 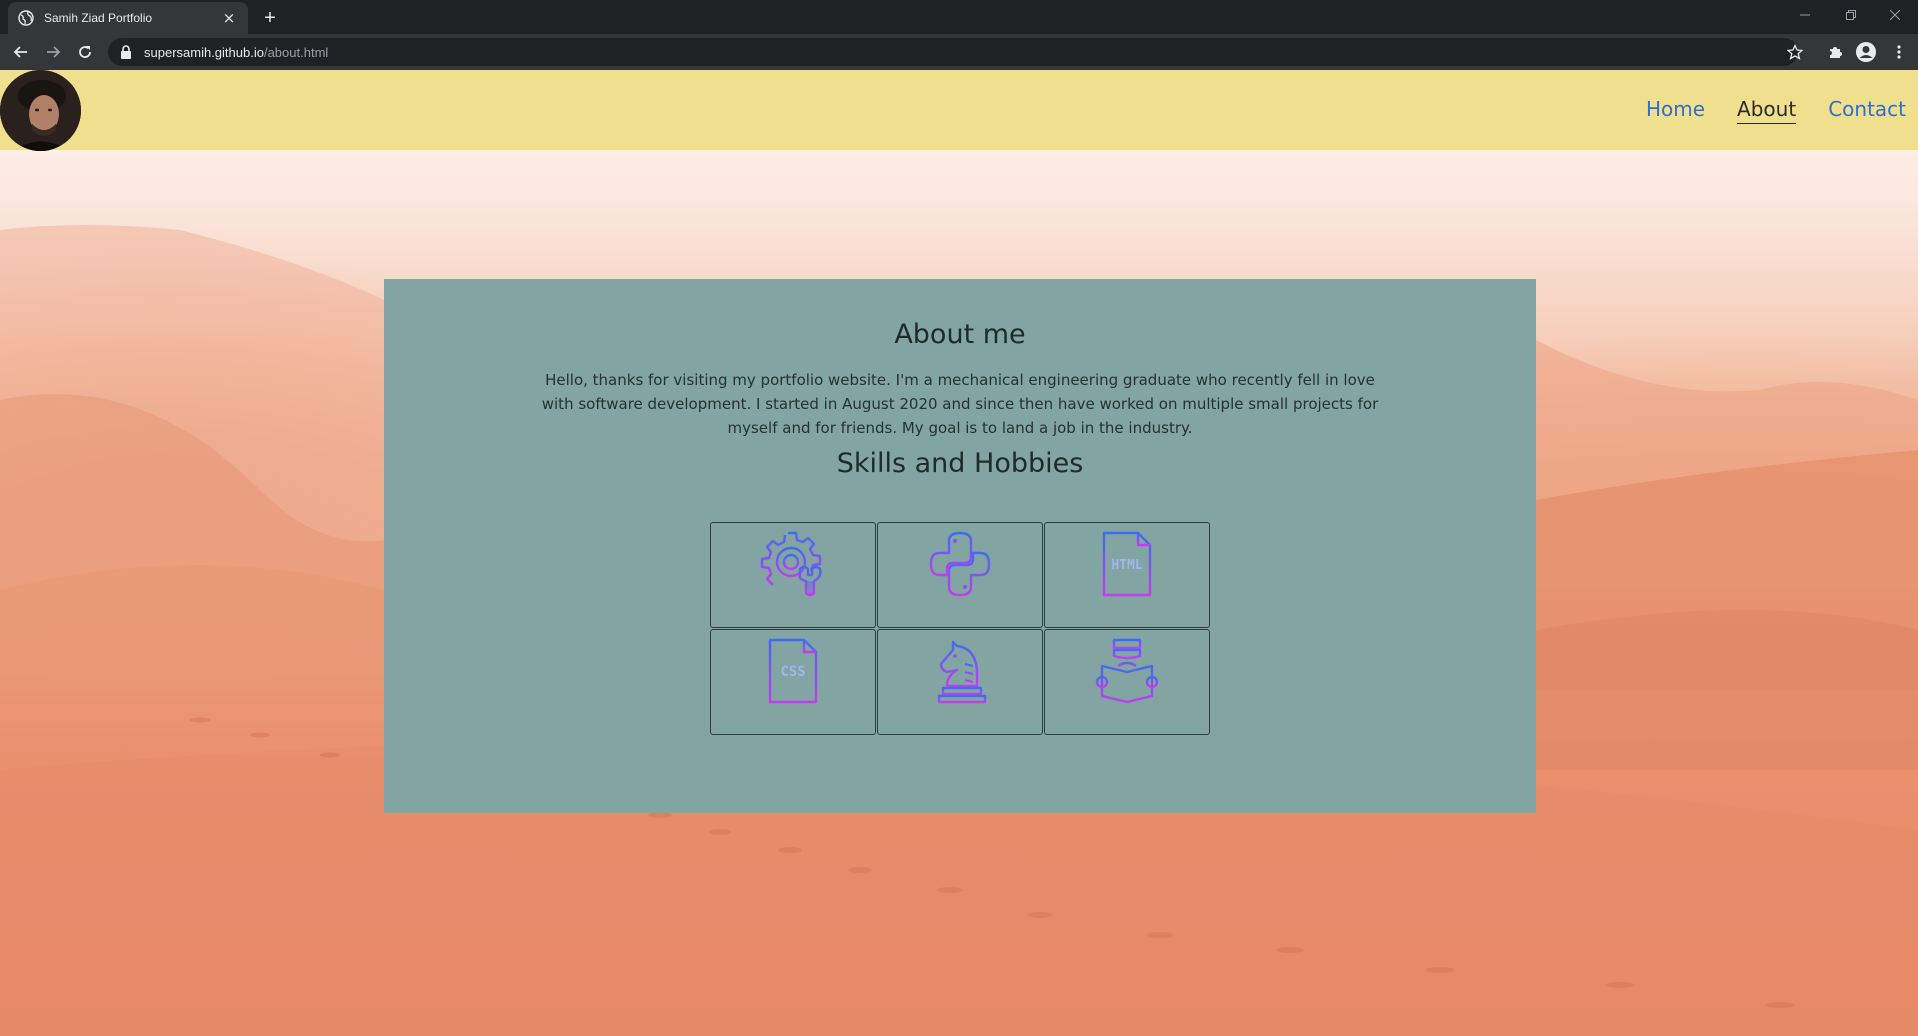 What do you see at coordinates (960, 334) in the screenshot?
I see `about-title: About me` at bounding box center [960, 334].